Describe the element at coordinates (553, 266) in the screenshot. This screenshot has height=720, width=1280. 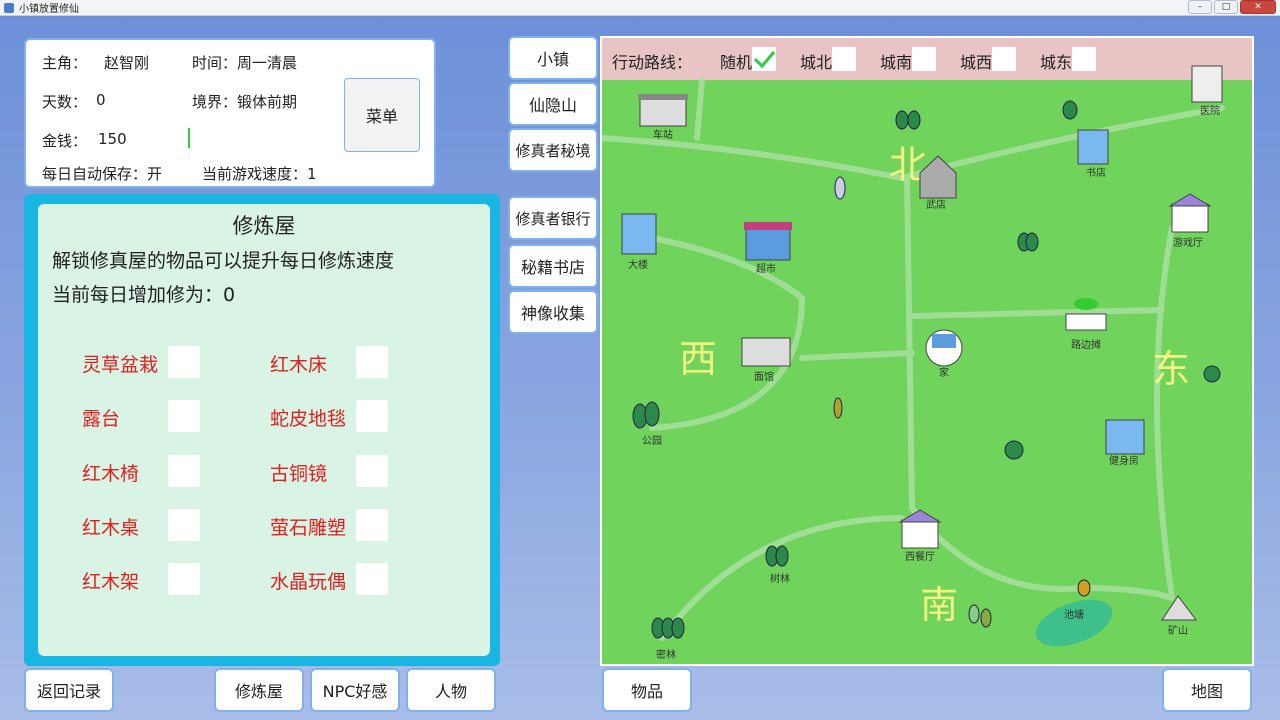
I see `nav-bookstore-button: 秘籍书店` at that location.